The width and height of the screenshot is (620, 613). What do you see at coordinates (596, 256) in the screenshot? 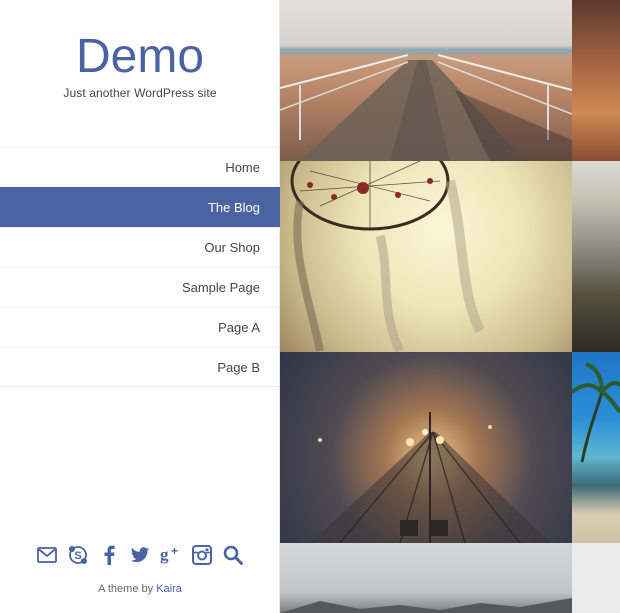
I see `beach-rocks-image` at bounding box center [596, 256].